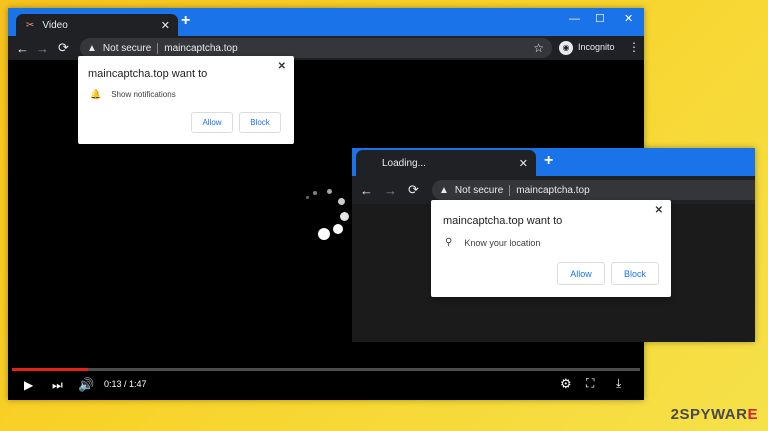  What do you see at coordinates (628, 18) in the screenshot?
I see `close-window-button: ✕` at bounding box center [628, 18].